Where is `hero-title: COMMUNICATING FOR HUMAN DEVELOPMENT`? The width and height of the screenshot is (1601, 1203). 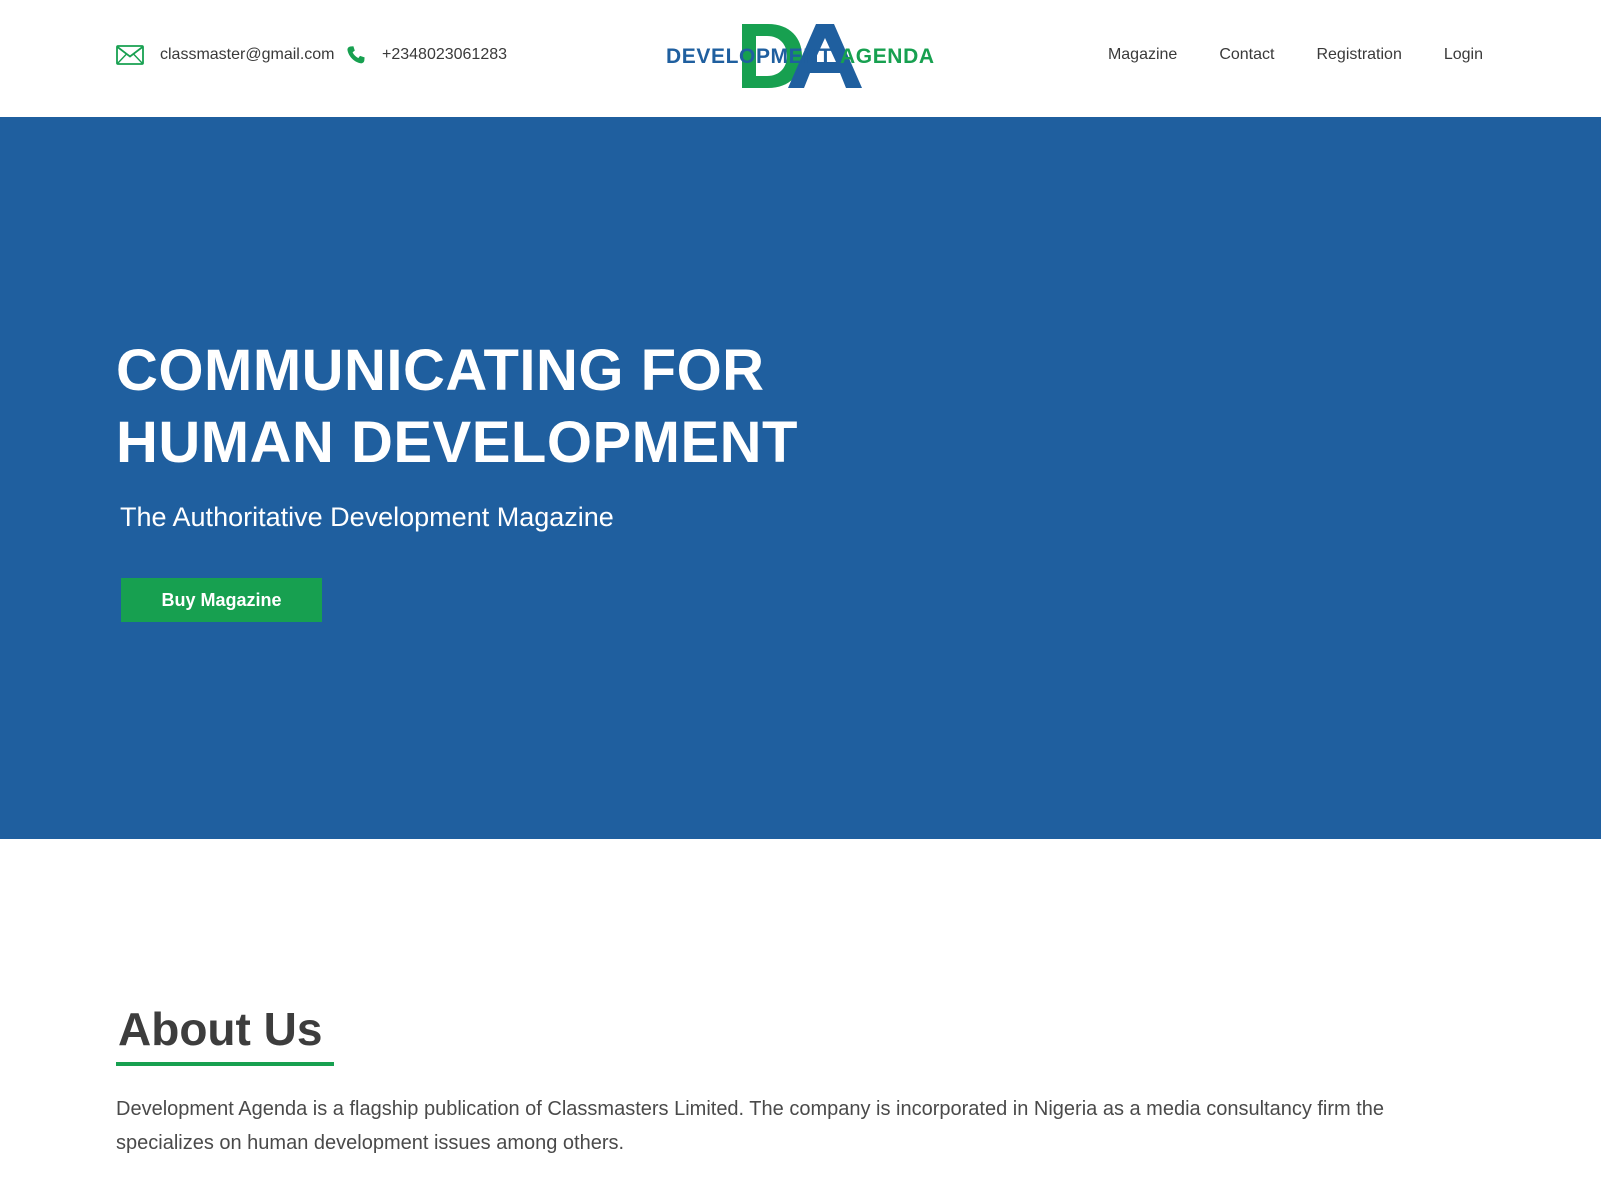 hero-title: COMMUNICATING FOR HUMAN DEVELOPMENT is located at coordinates (496, 407).